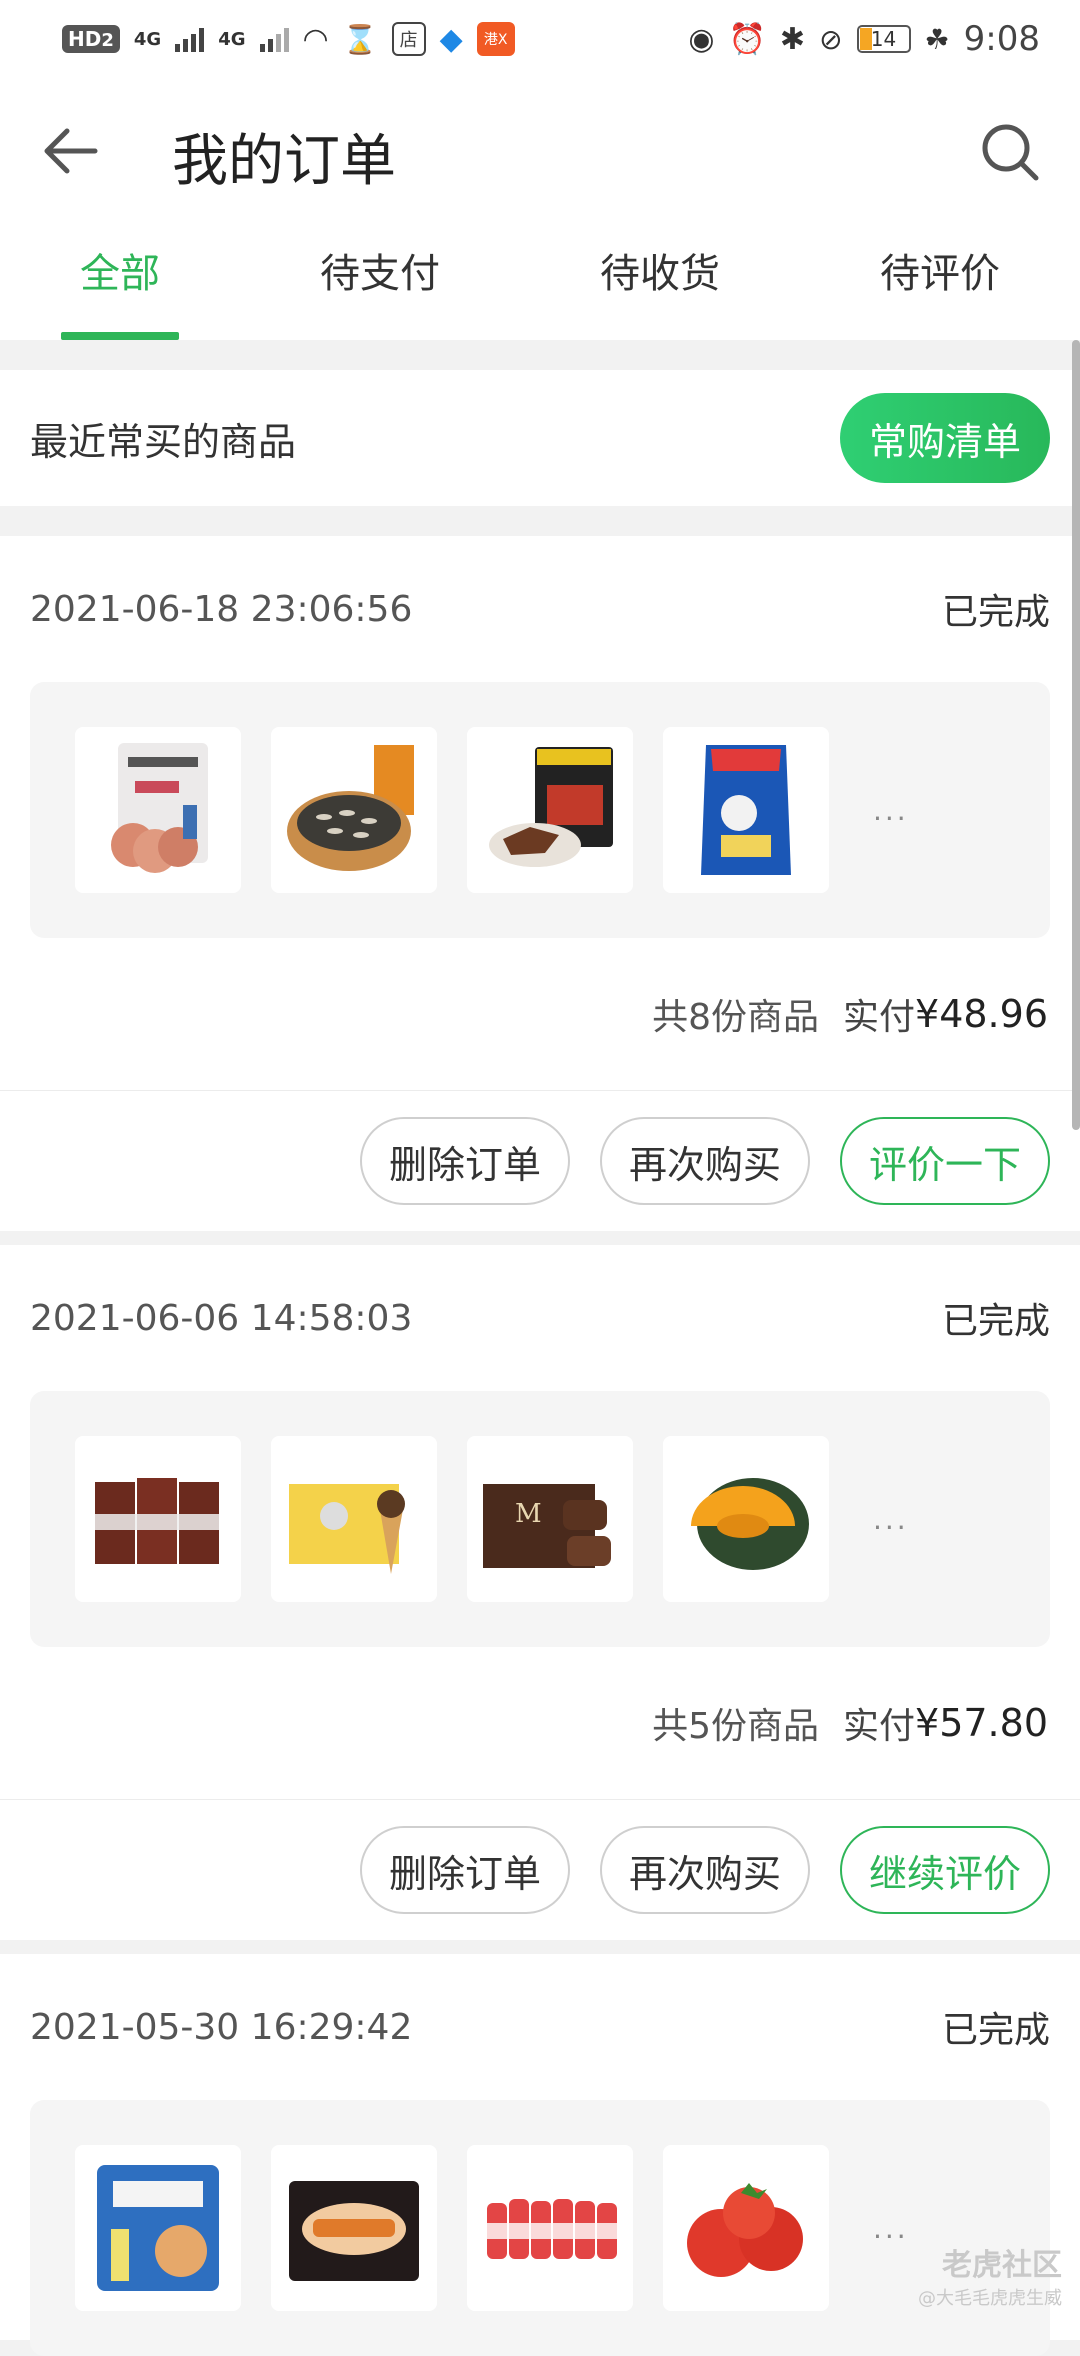  I want to click on sanitary-pads-image, so click(354, 2228).